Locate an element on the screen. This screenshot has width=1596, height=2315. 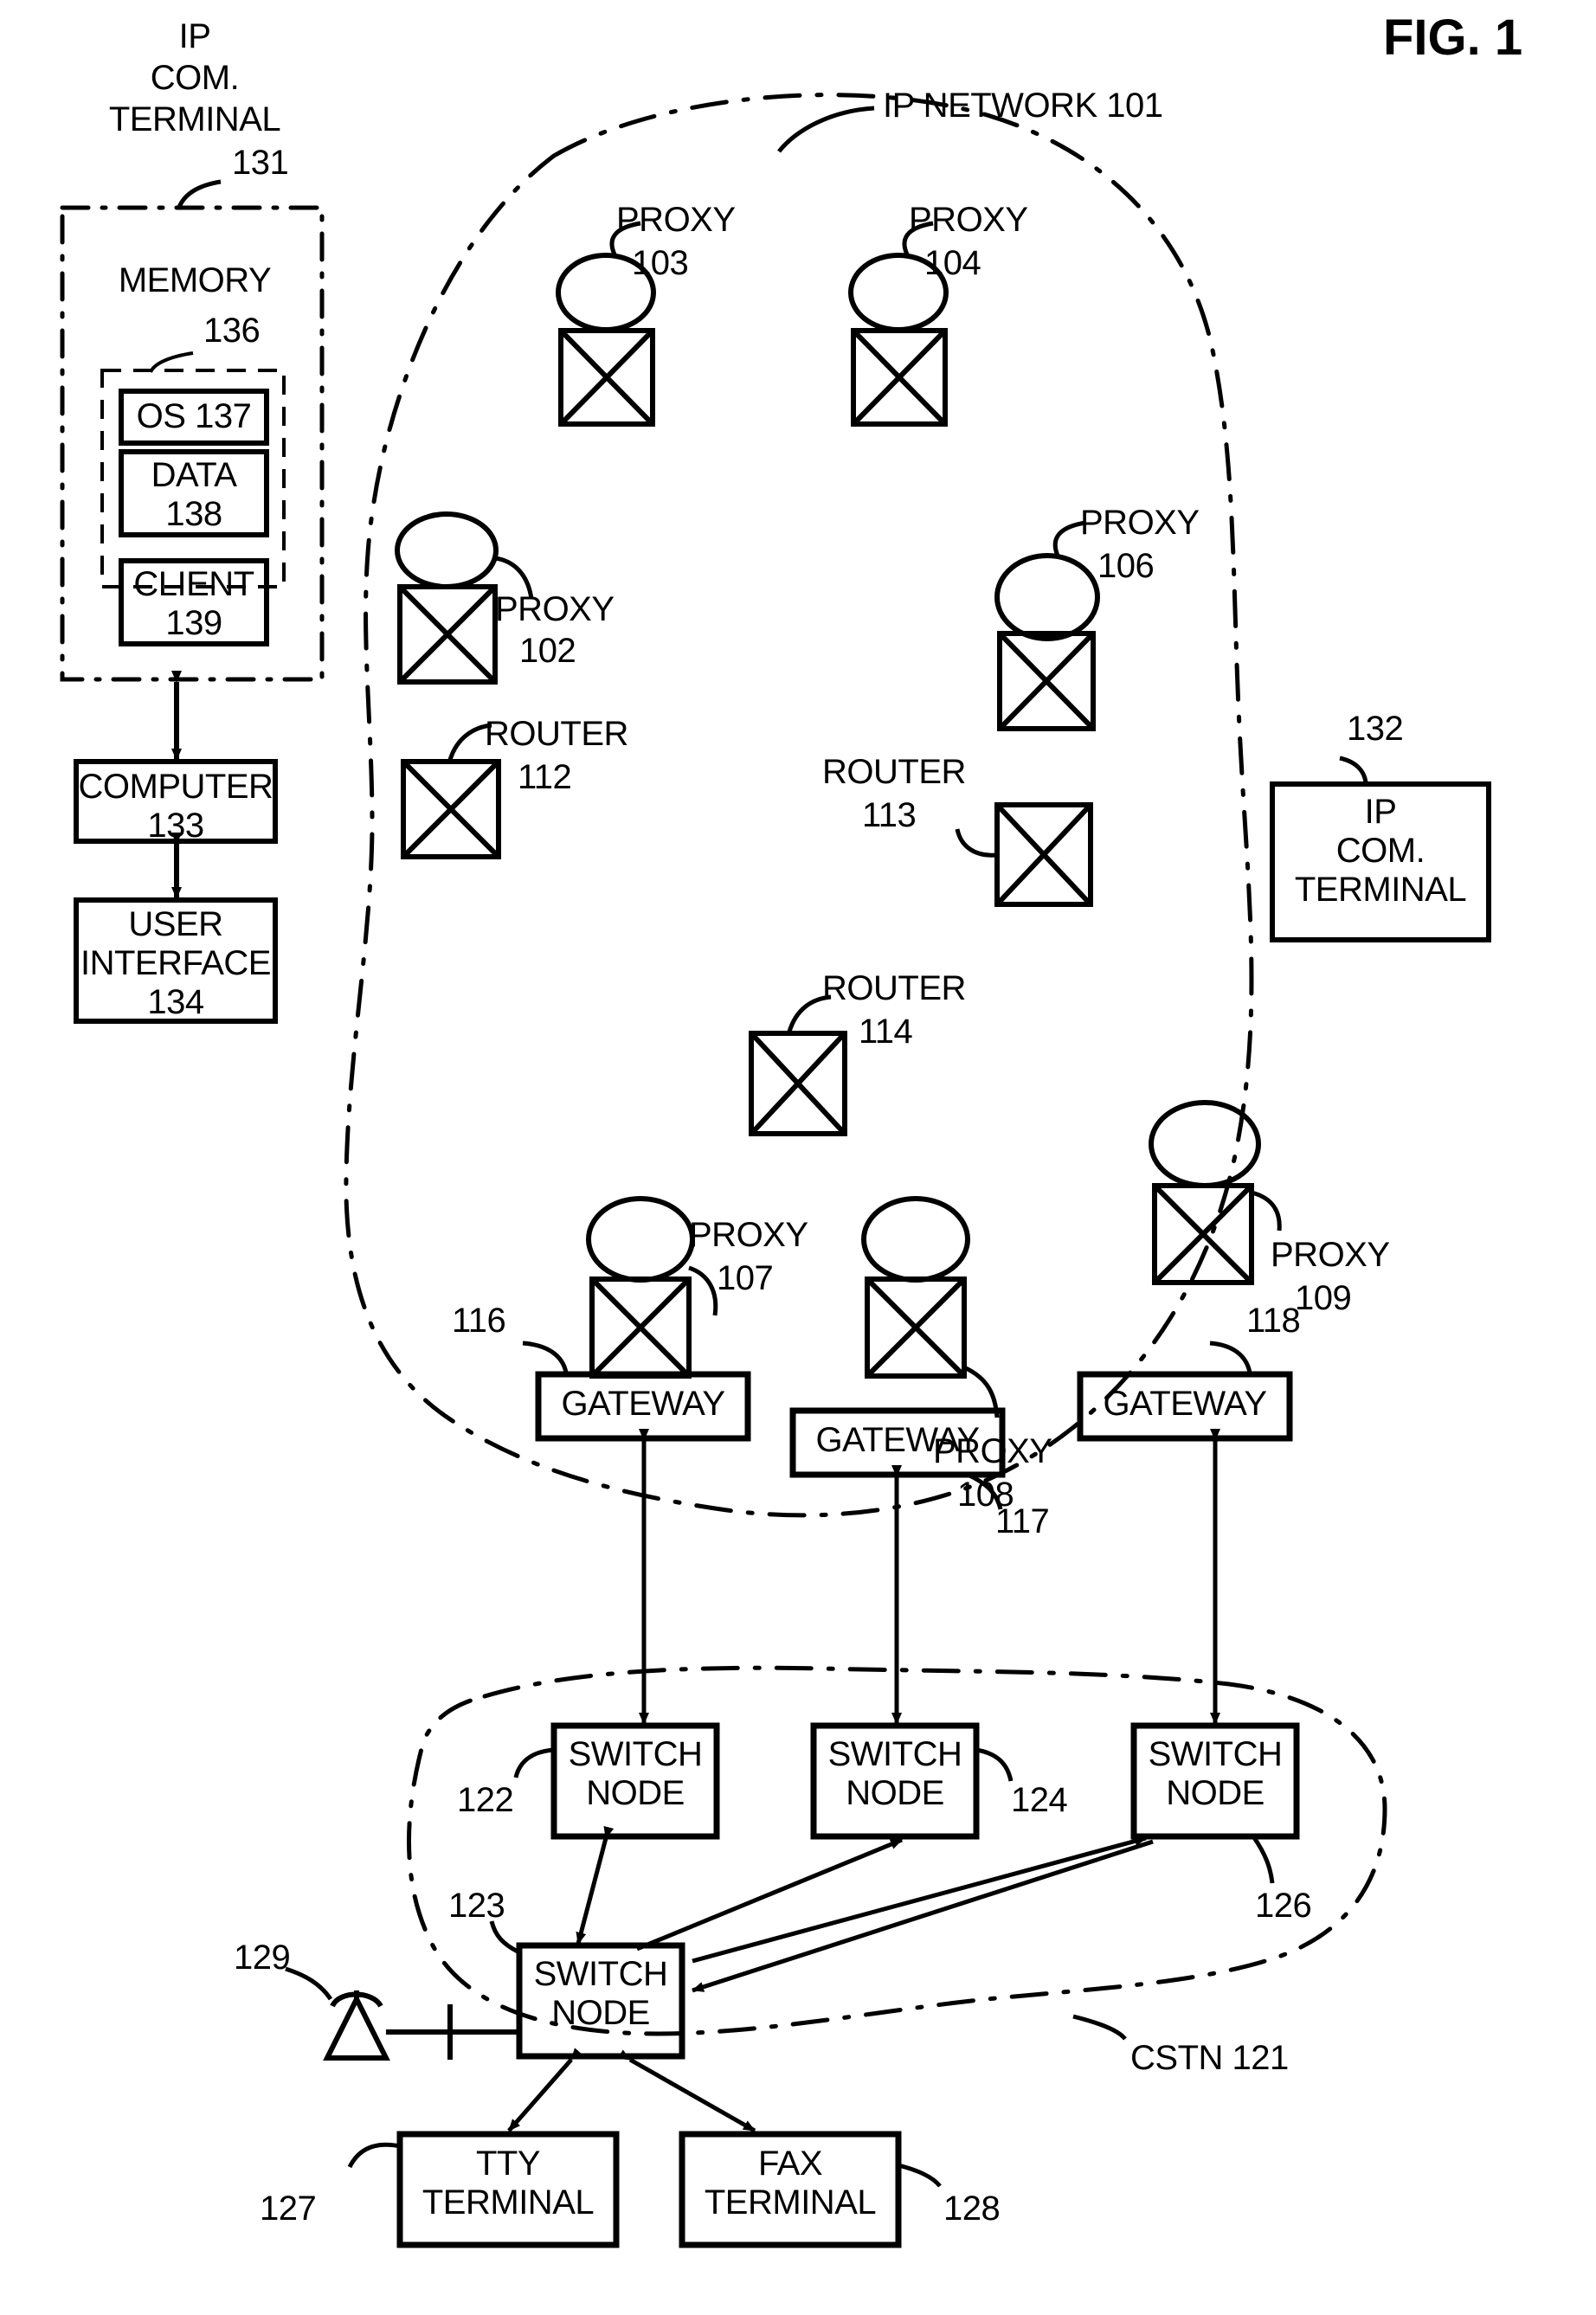
gateway-118-ref: 118 is located at coordinates (1273, 1321).